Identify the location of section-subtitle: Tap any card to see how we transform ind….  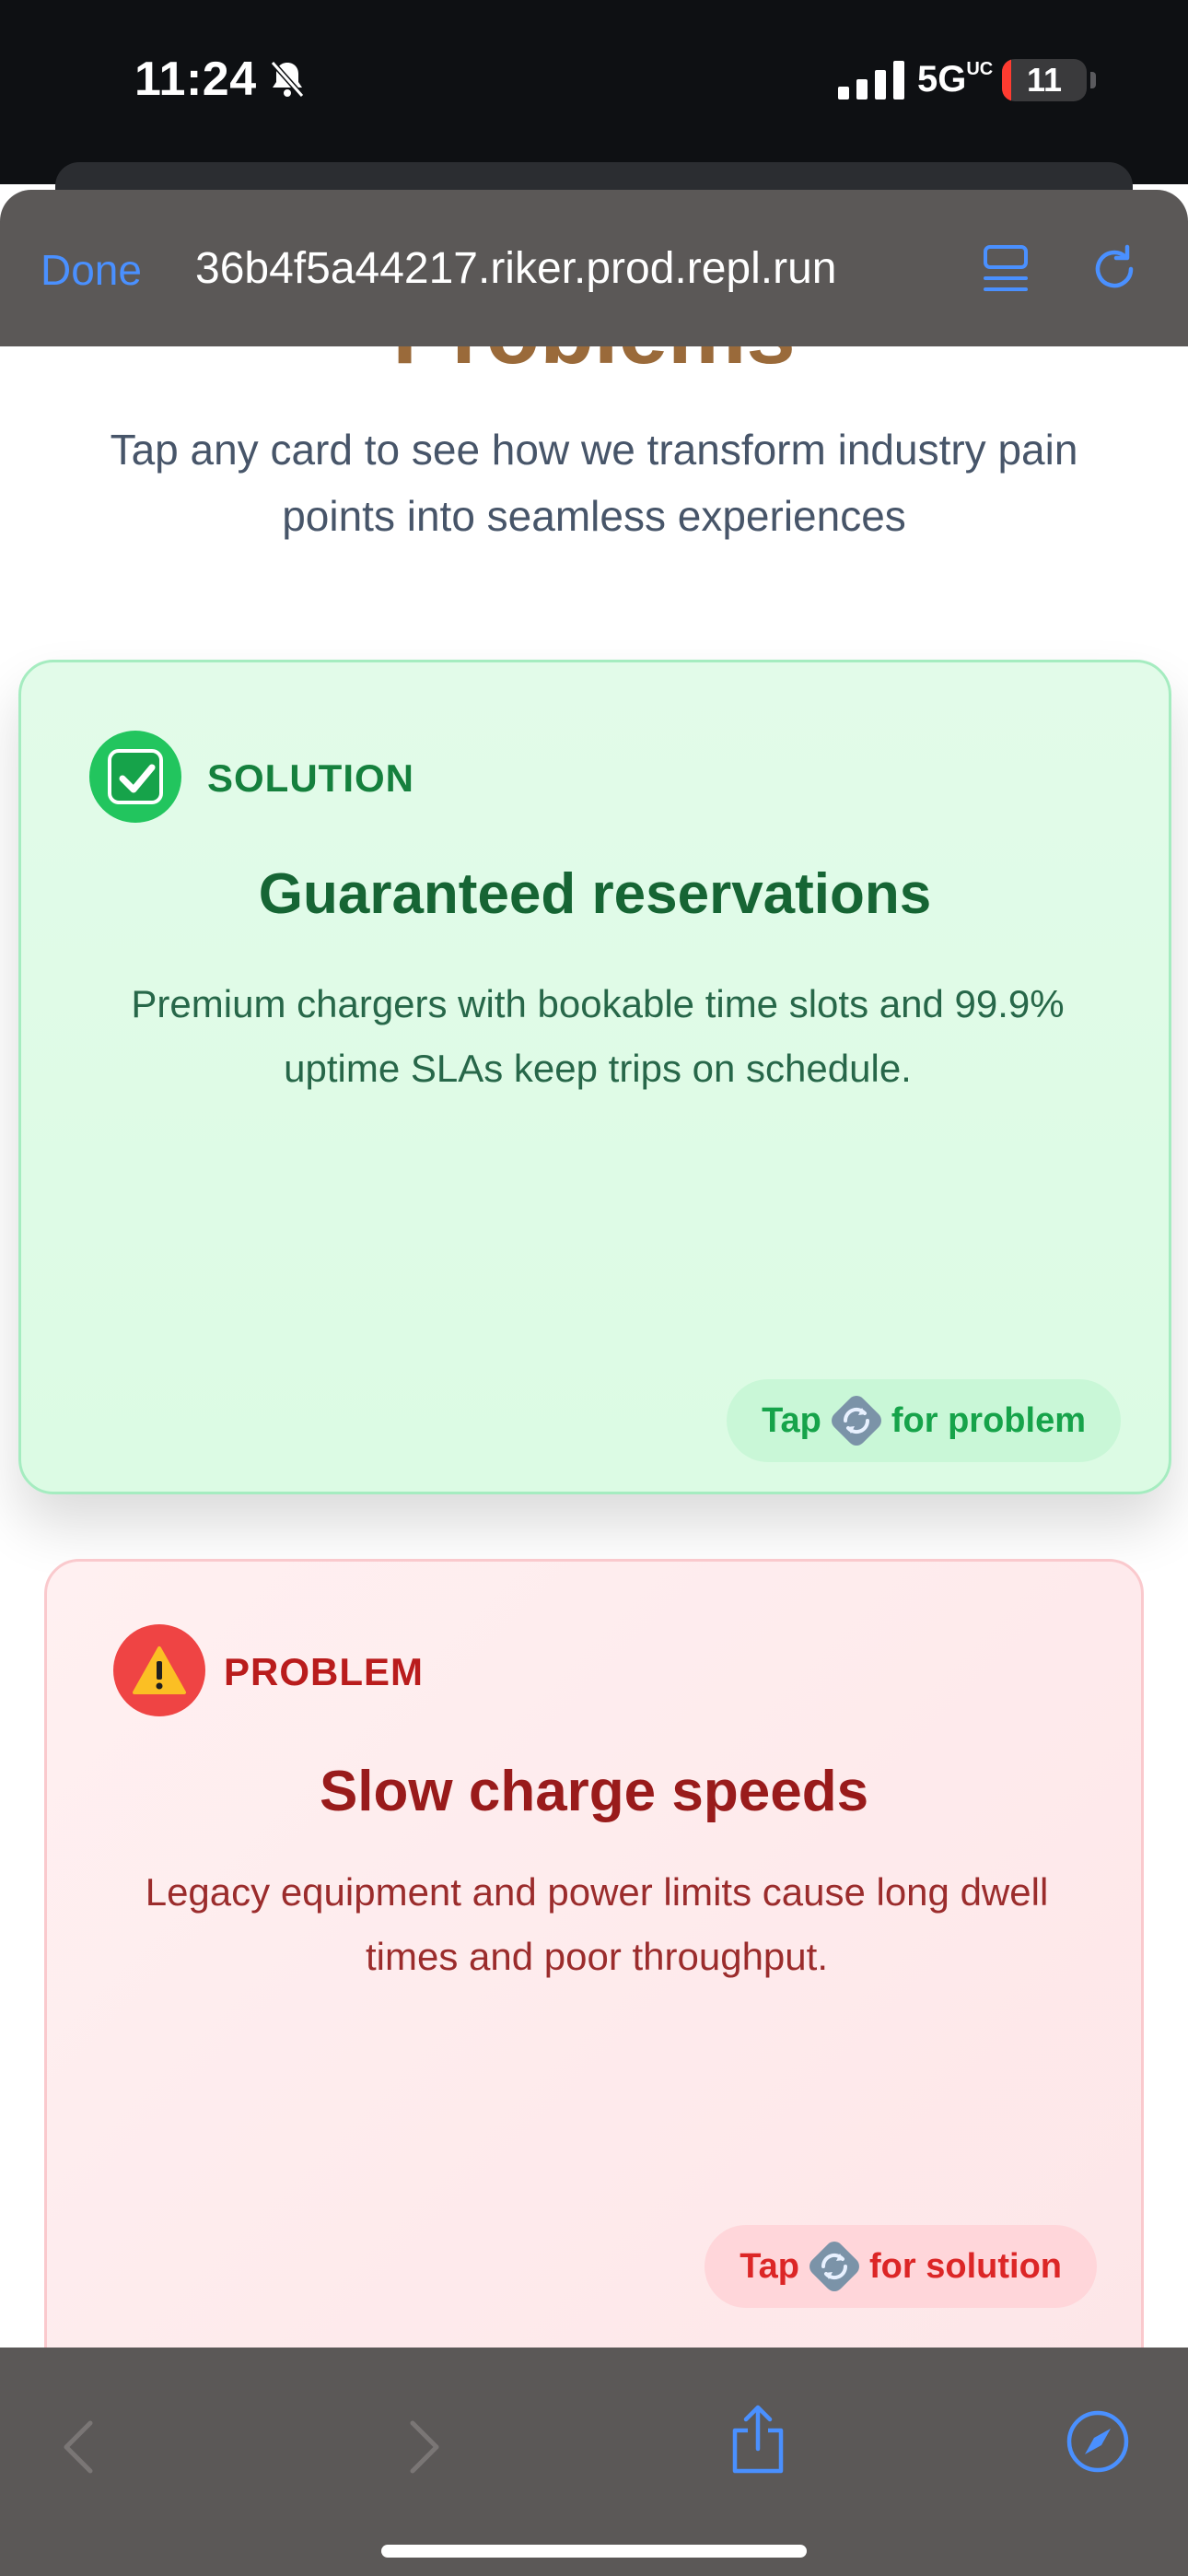
(594, 483).